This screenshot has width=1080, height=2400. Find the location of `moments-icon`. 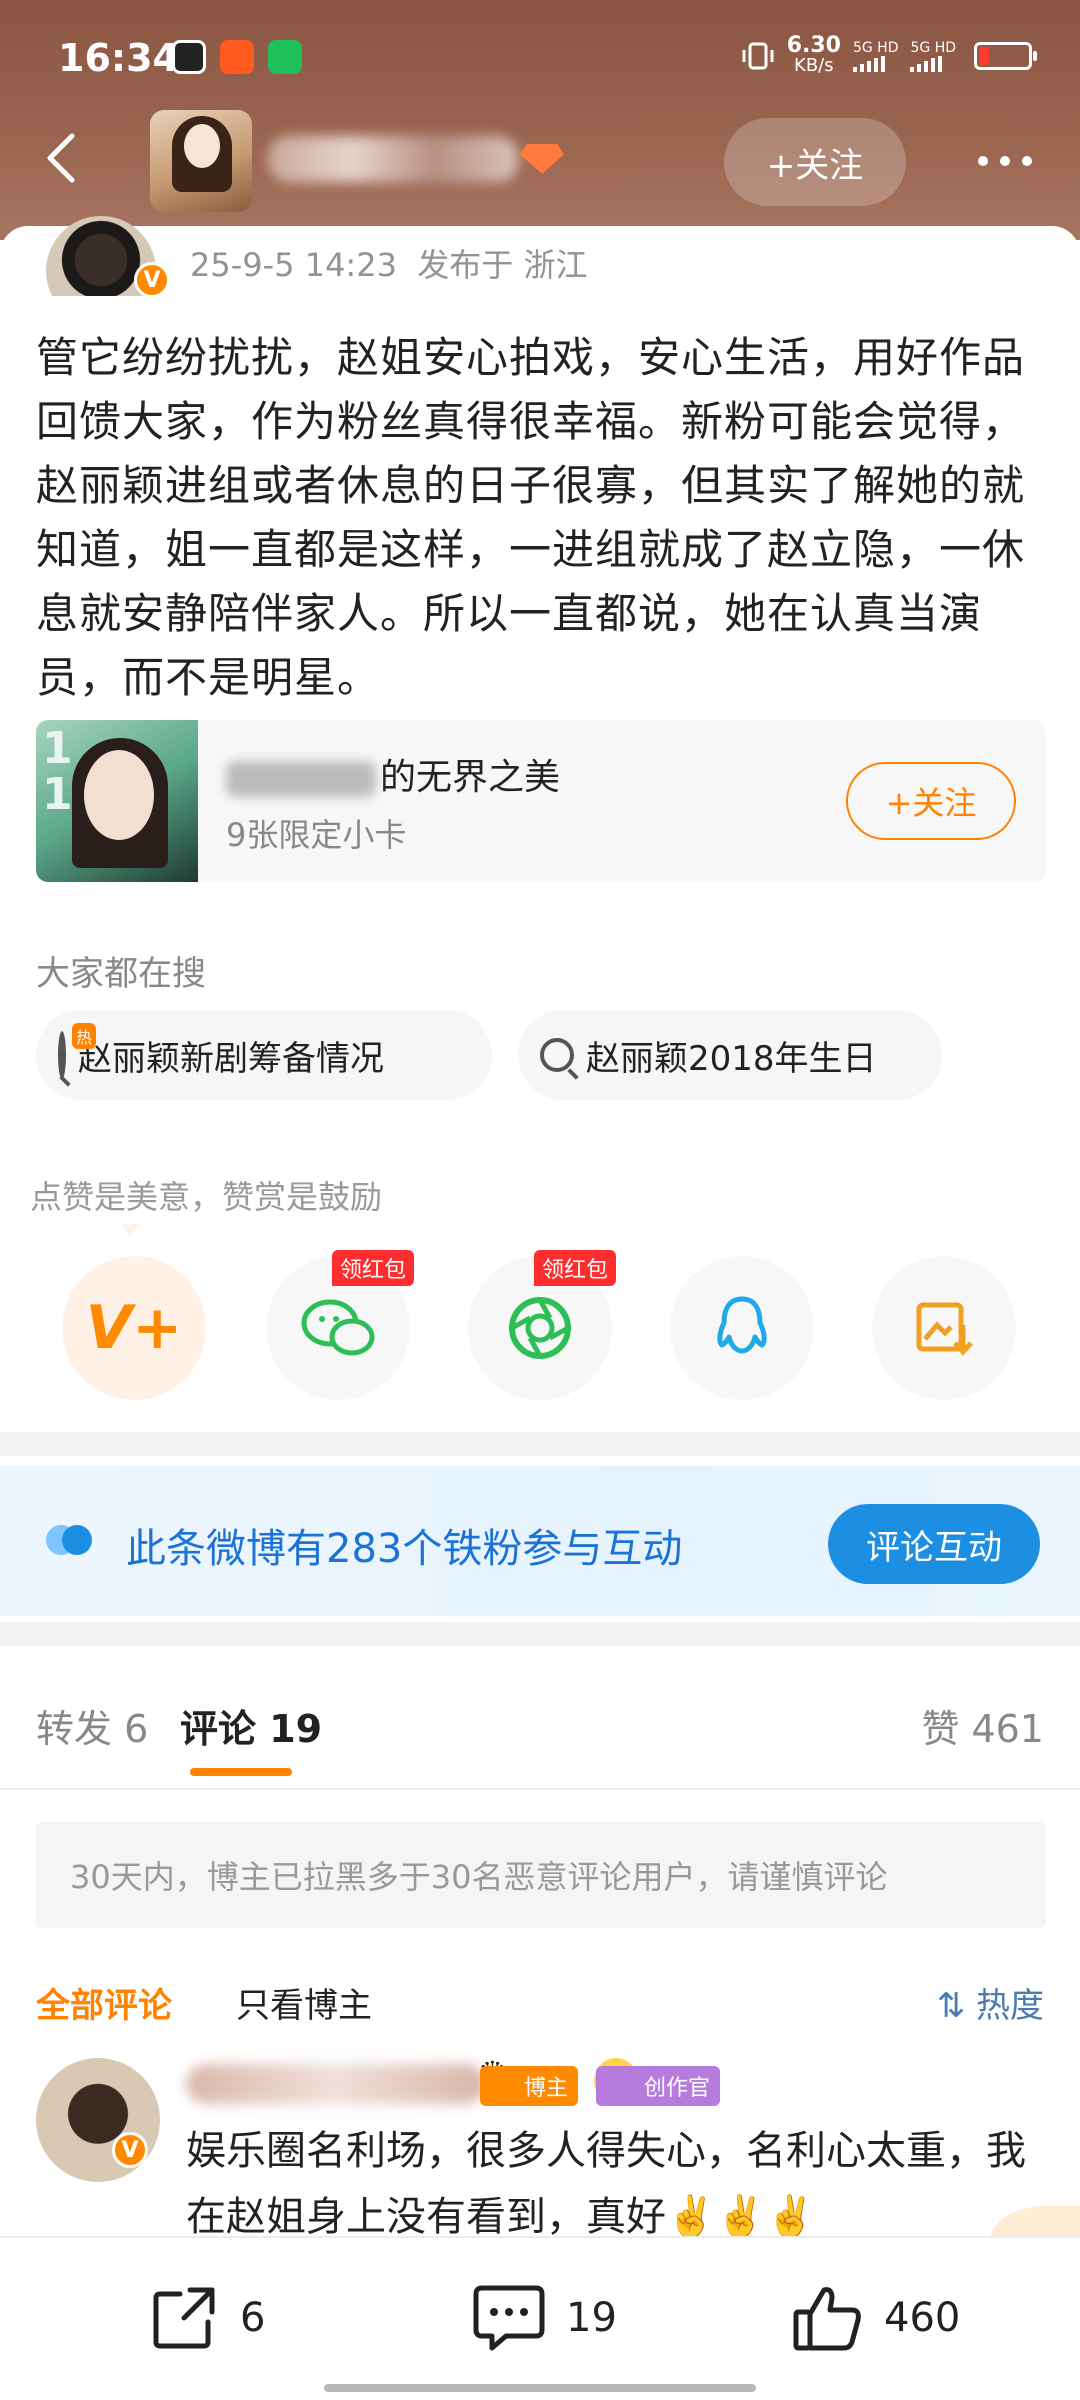

moments-icon is located at coordinates (540, 1328).